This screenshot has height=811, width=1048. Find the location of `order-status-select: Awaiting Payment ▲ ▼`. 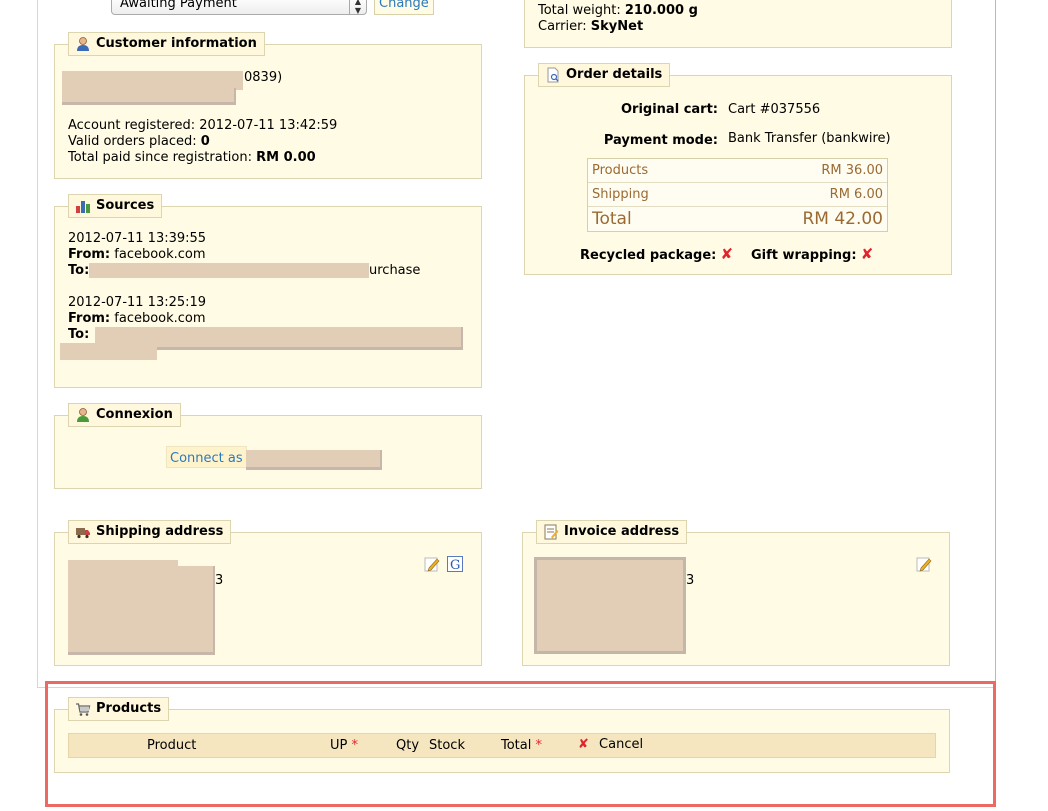

order-status-select: Awaiting Payment ▲ ▼ is located at coordinates (239, 7).